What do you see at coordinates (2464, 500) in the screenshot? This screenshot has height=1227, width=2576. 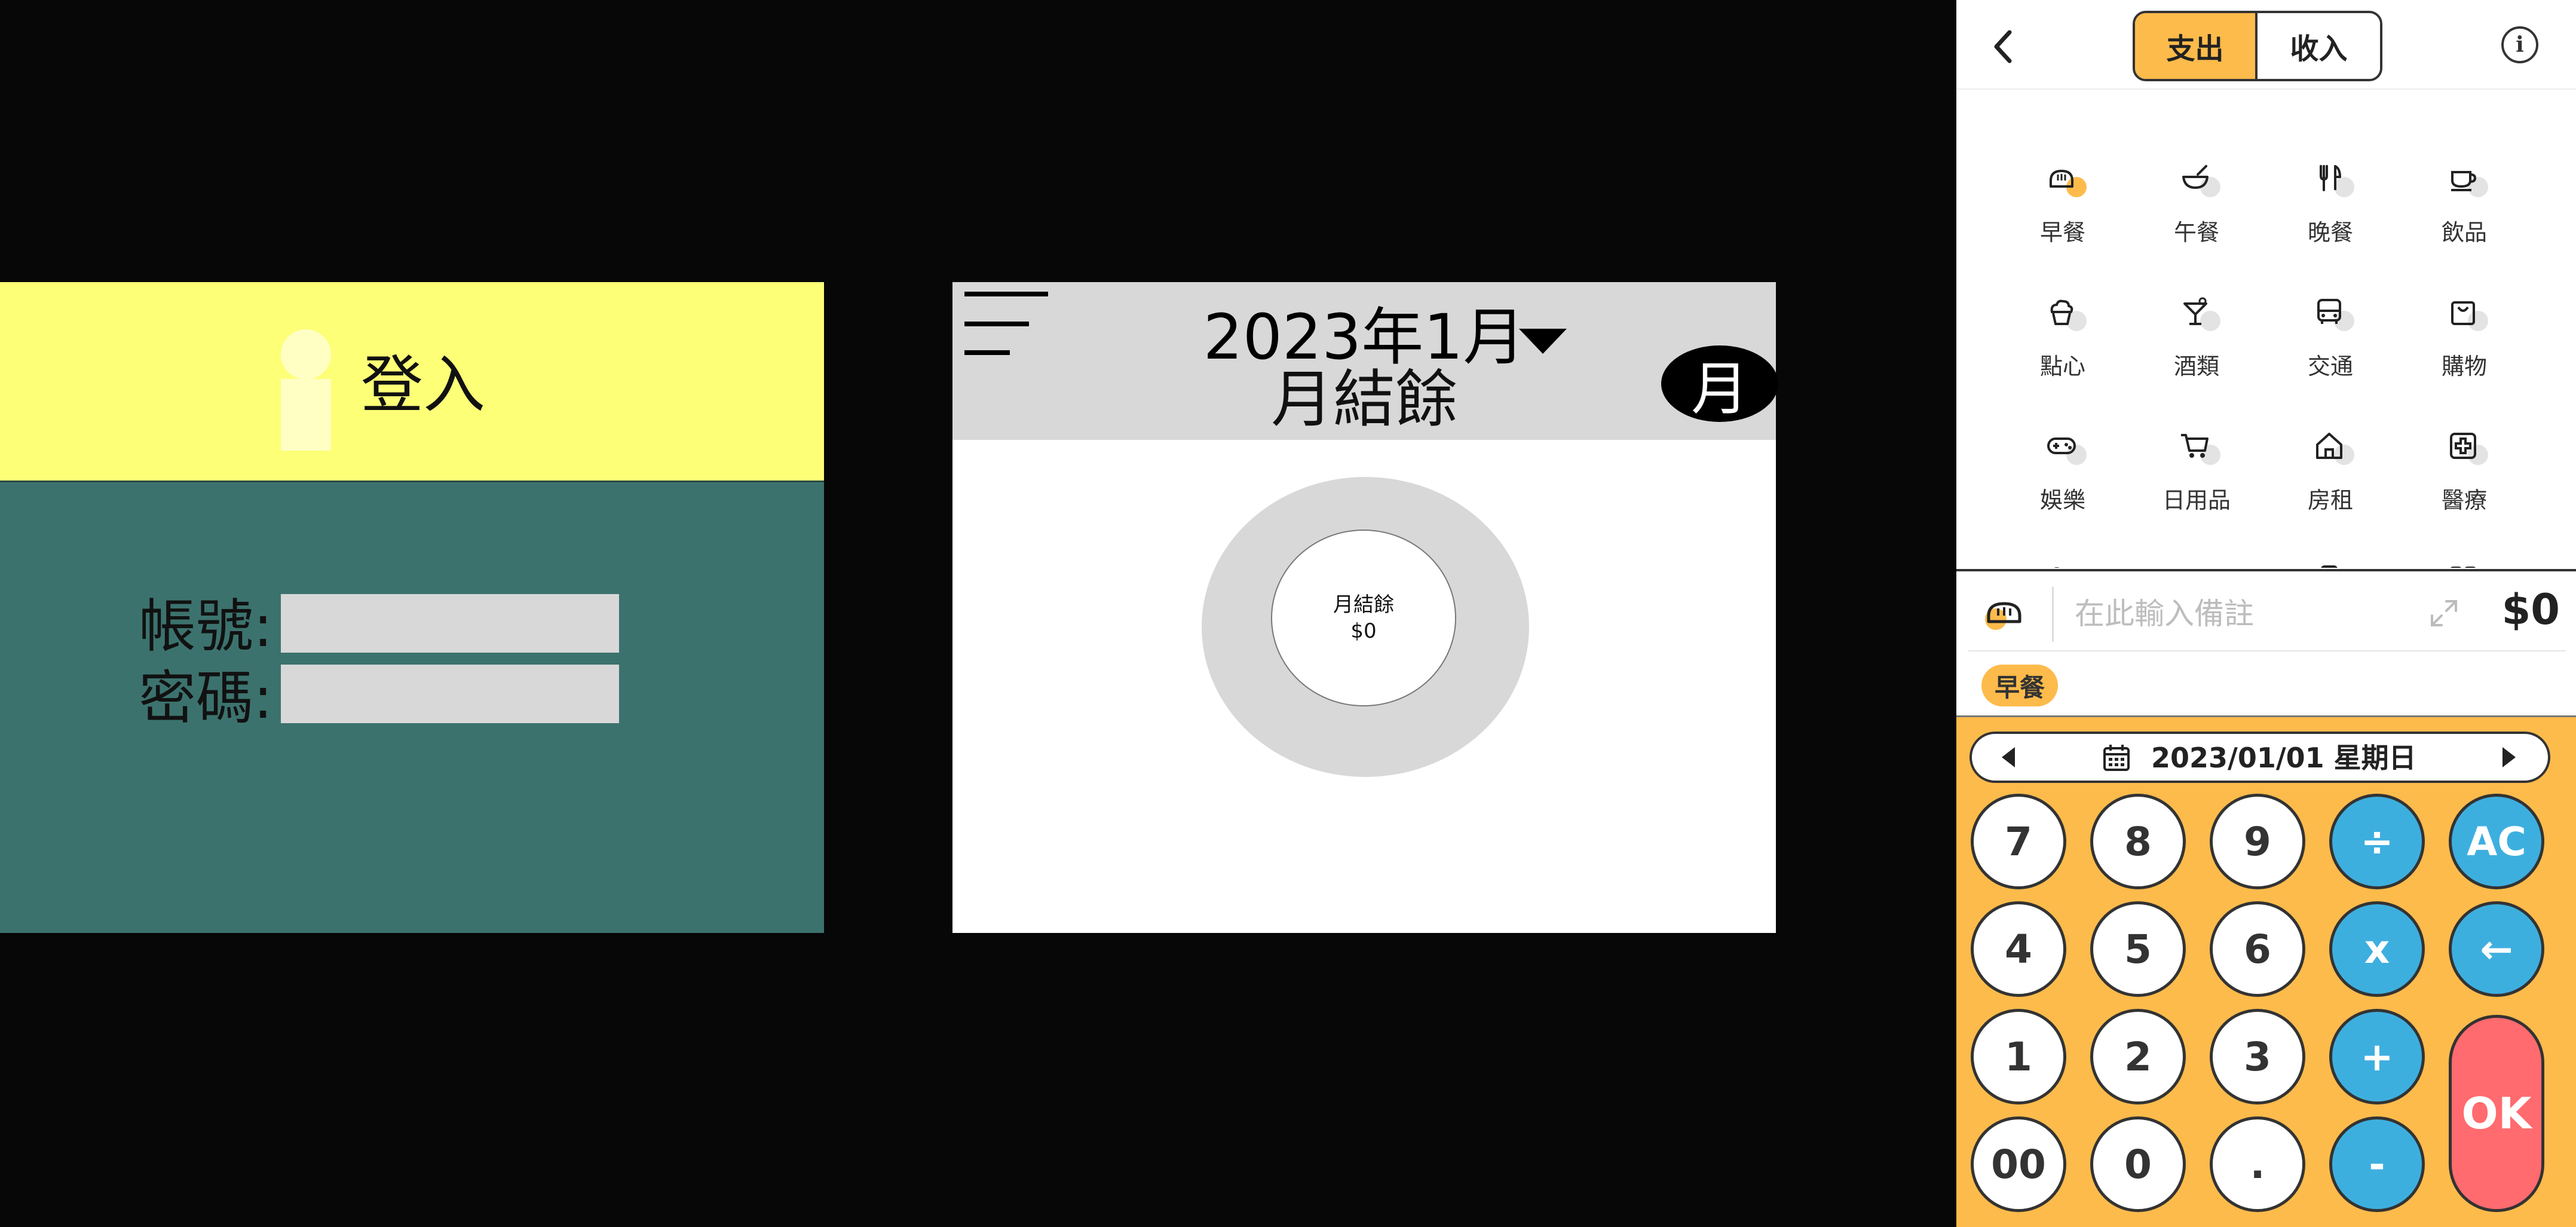 I see `category-label: 醫療` at bounding box center [2464, 500].